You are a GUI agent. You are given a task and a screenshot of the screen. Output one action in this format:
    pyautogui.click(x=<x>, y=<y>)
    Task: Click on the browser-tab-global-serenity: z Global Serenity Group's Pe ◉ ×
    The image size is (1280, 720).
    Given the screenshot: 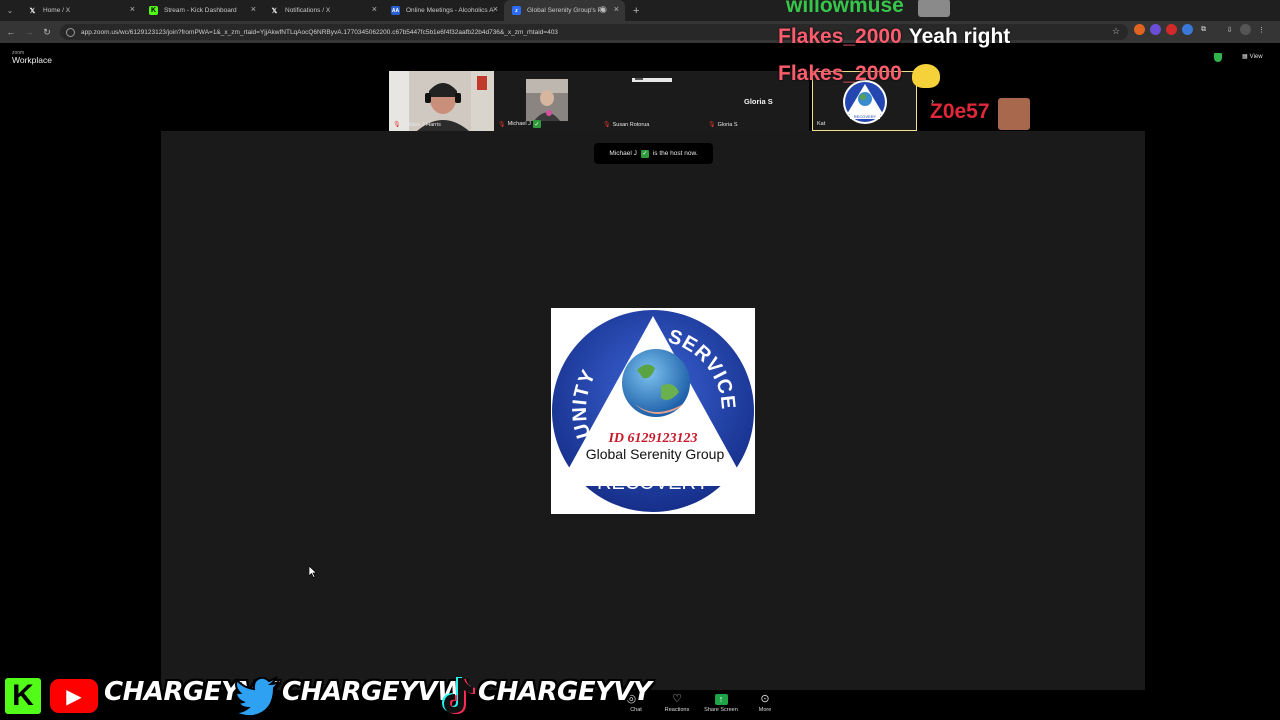 What is the action you would take?
    pyautogui.click(x=564, y=10)
    